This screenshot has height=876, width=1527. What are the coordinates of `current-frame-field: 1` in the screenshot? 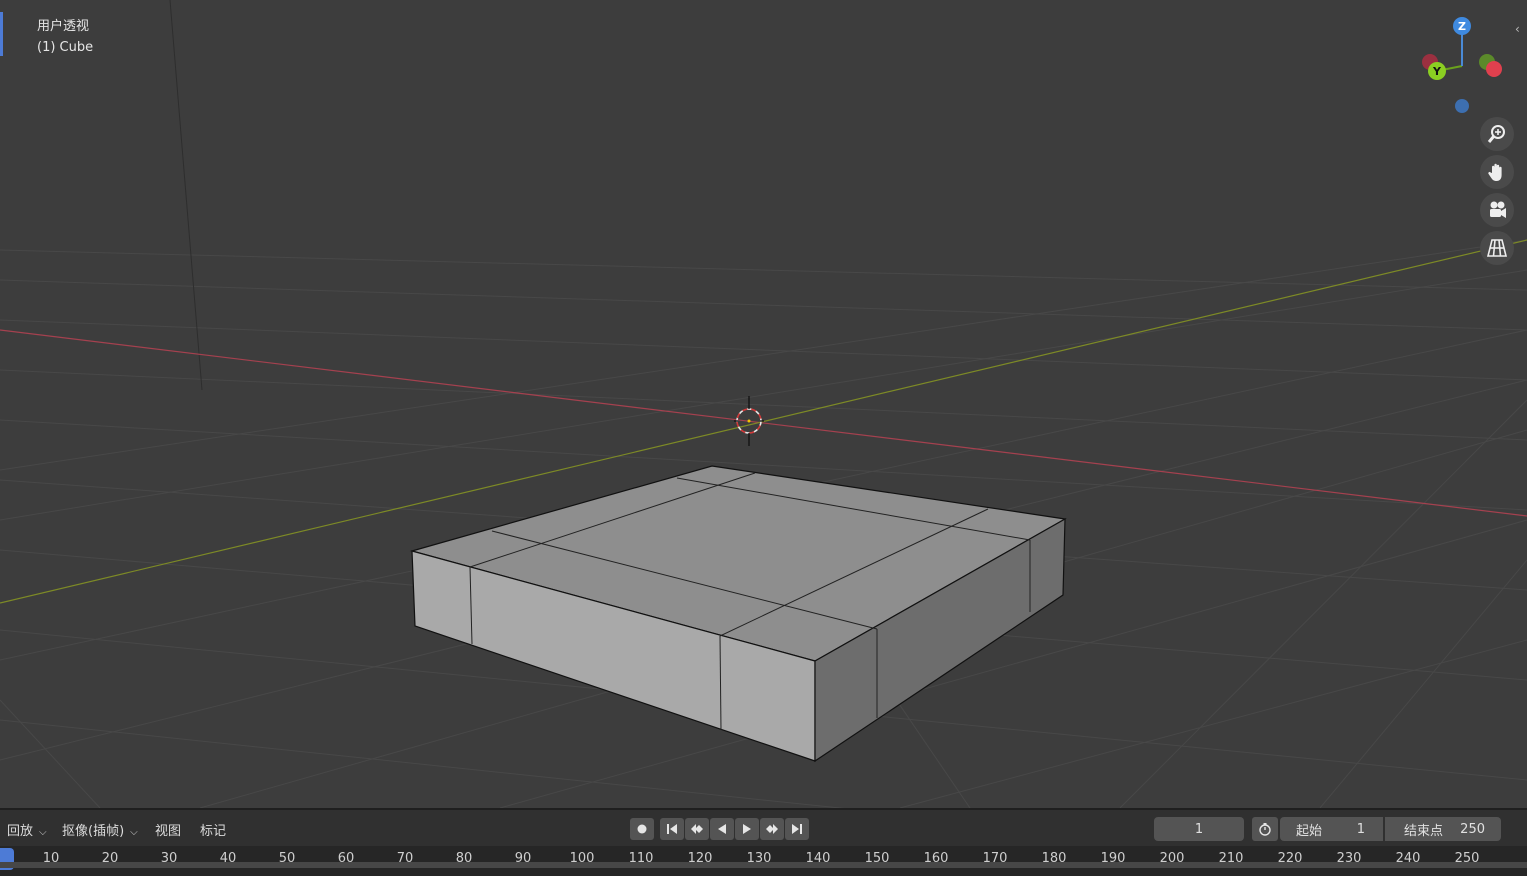 It's located at (1199, 829).